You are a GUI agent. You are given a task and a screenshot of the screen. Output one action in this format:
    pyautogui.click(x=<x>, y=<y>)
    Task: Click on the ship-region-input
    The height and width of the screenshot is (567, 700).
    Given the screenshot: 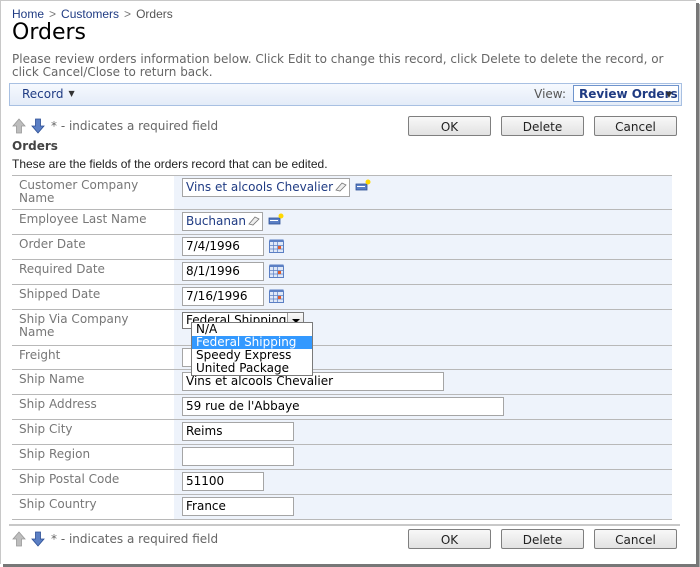 What is the action you would take?
    pyautogui.click(x=238, y=456)
    